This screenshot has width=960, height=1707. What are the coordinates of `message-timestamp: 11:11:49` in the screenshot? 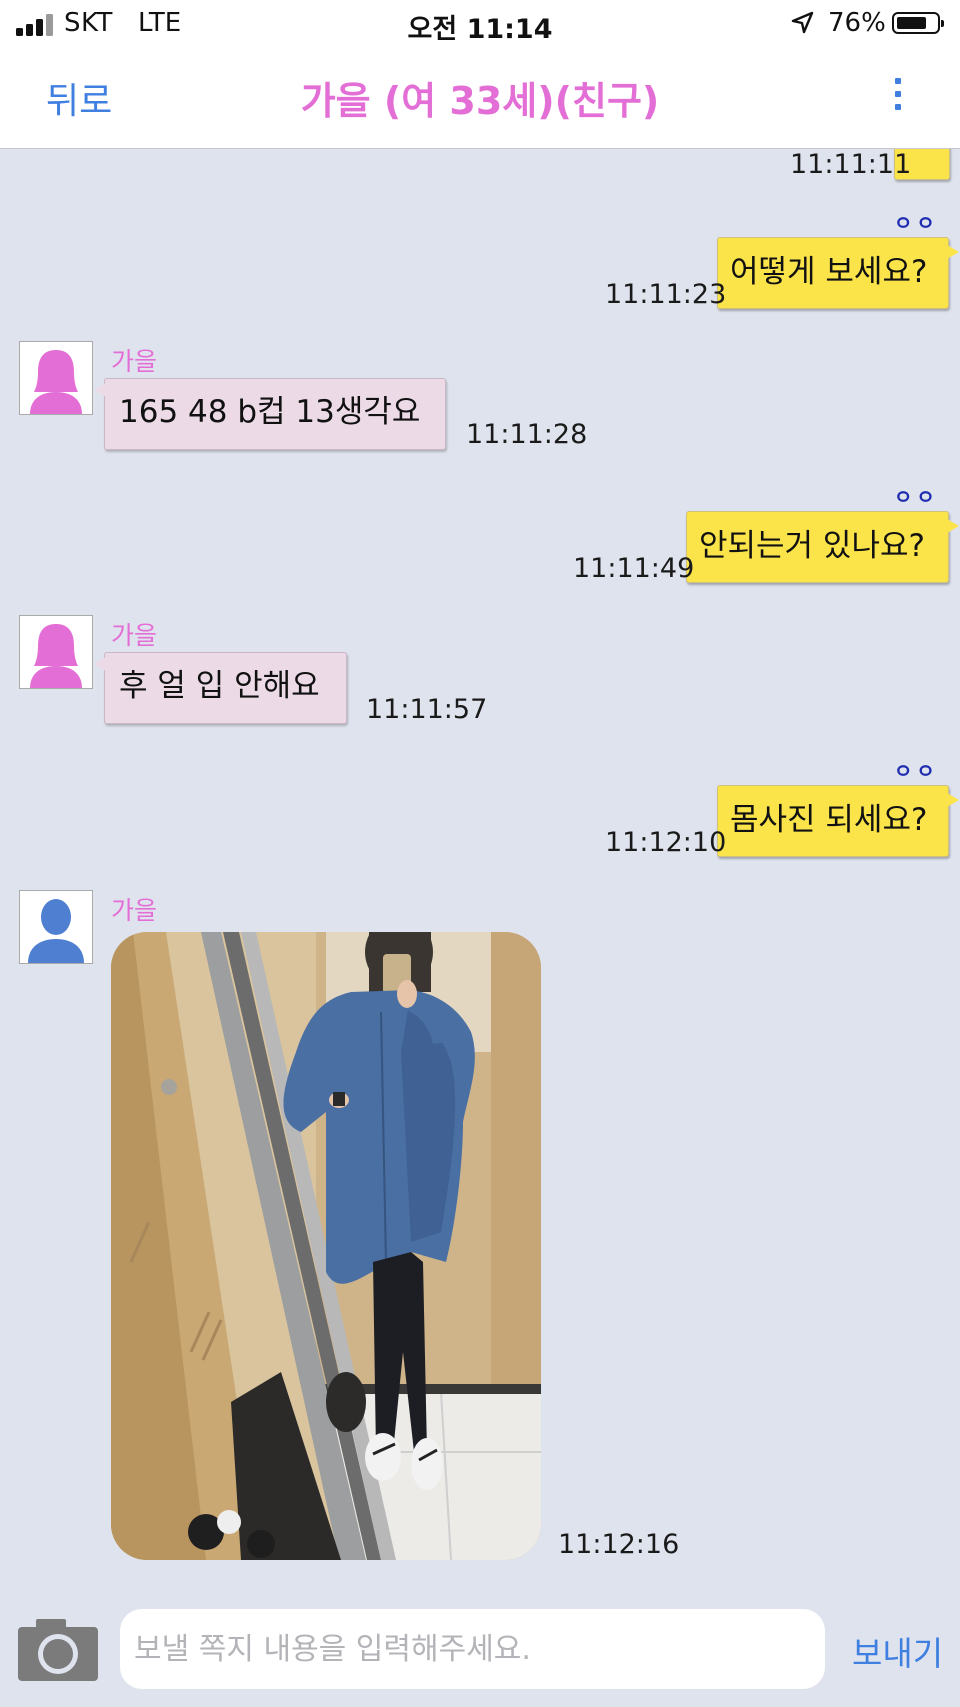 It's located at (634, 568).